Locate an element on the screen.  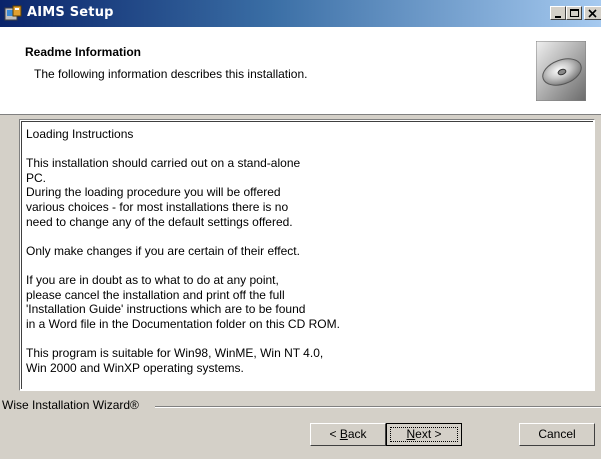
back-mnemonic: B is located at coordinates (343, 434).